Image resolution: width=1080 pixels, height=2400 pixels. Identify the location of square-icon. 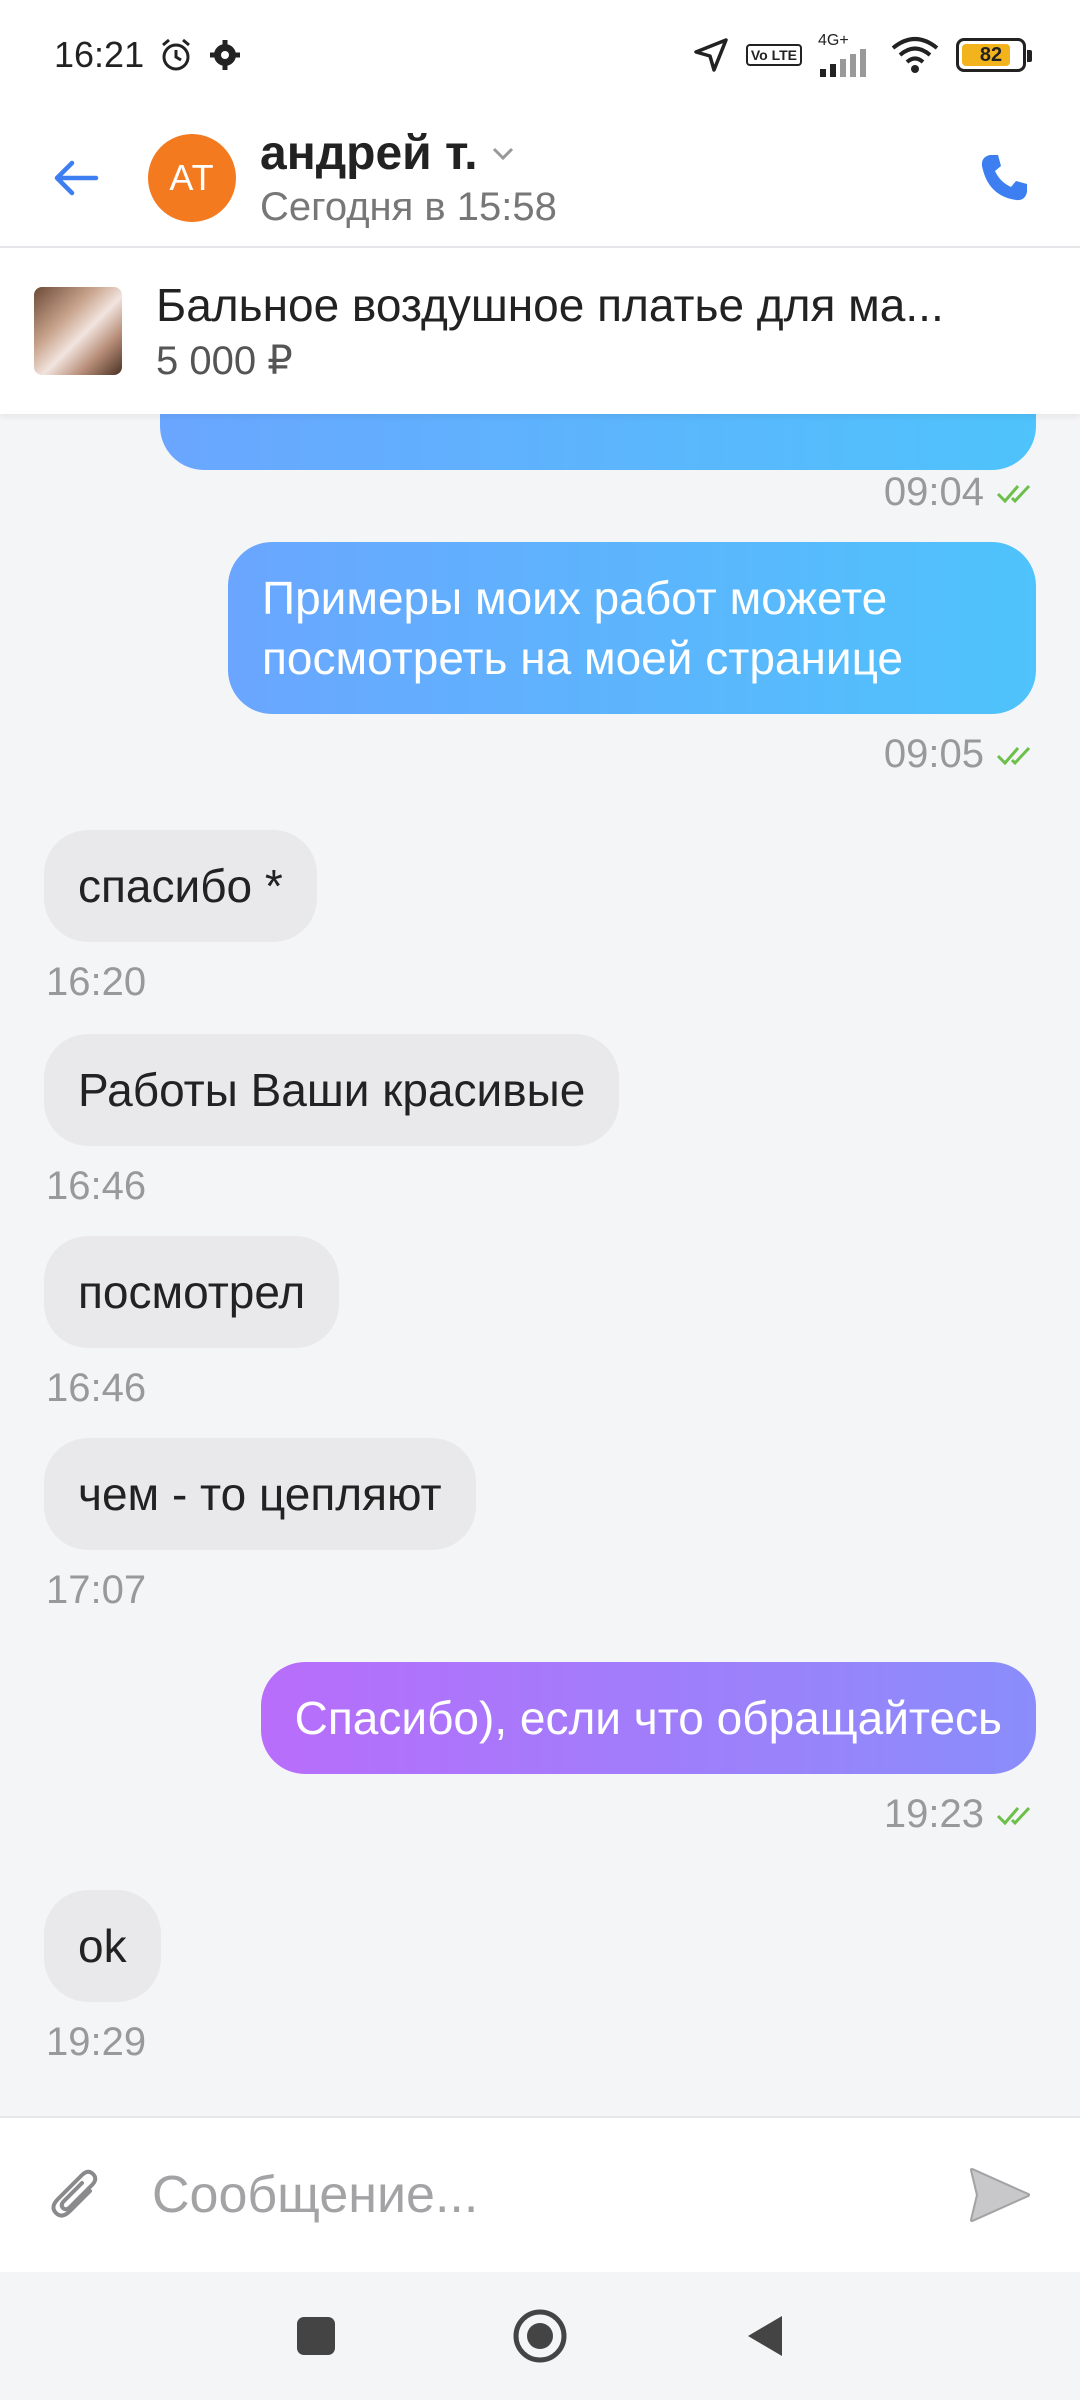
(316, 2336).